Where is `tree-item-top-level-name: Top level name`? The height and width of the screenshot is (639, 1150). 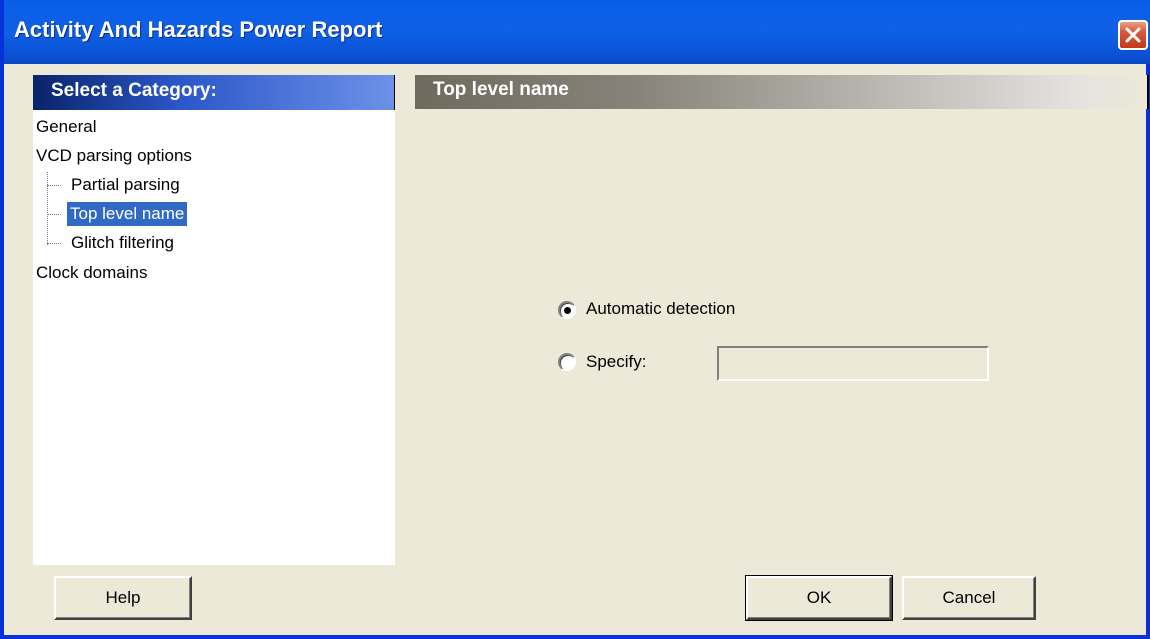 tree-item-top-level-name: Top level name is located at coordinates (127, 214).